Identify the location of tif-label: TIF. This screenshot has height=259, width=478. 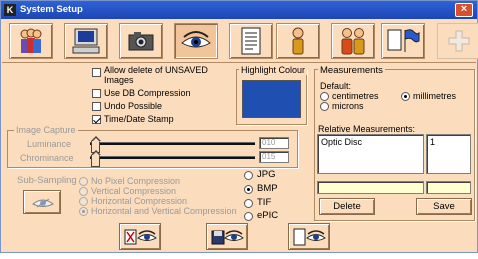
(264, 202).